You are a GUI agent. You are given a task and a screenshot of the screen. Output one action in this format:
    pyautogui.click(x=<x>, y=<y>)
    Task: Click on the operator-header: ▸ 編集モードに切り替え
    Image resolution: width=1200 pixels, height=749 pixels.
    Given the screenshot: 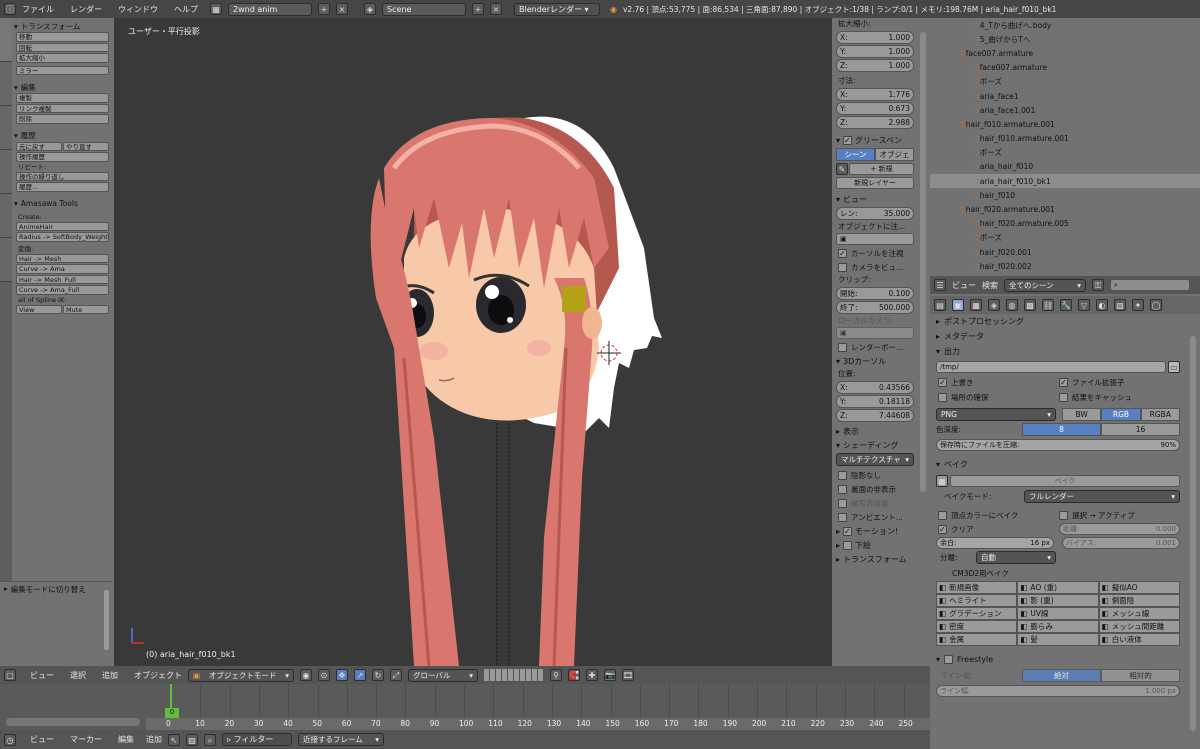 What is the action you would take?
    pyautogui.click(x=56, y=589)
    